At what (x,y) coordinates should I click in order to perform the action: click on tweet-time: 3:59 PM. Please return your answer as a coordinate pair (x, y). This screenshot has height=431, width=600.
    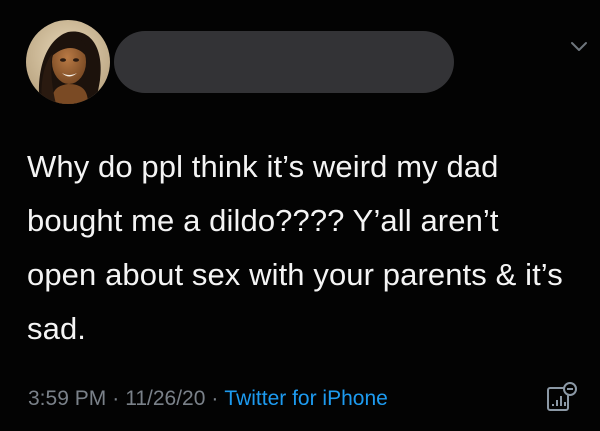
    Looking at the image, I should click on (67, 398).